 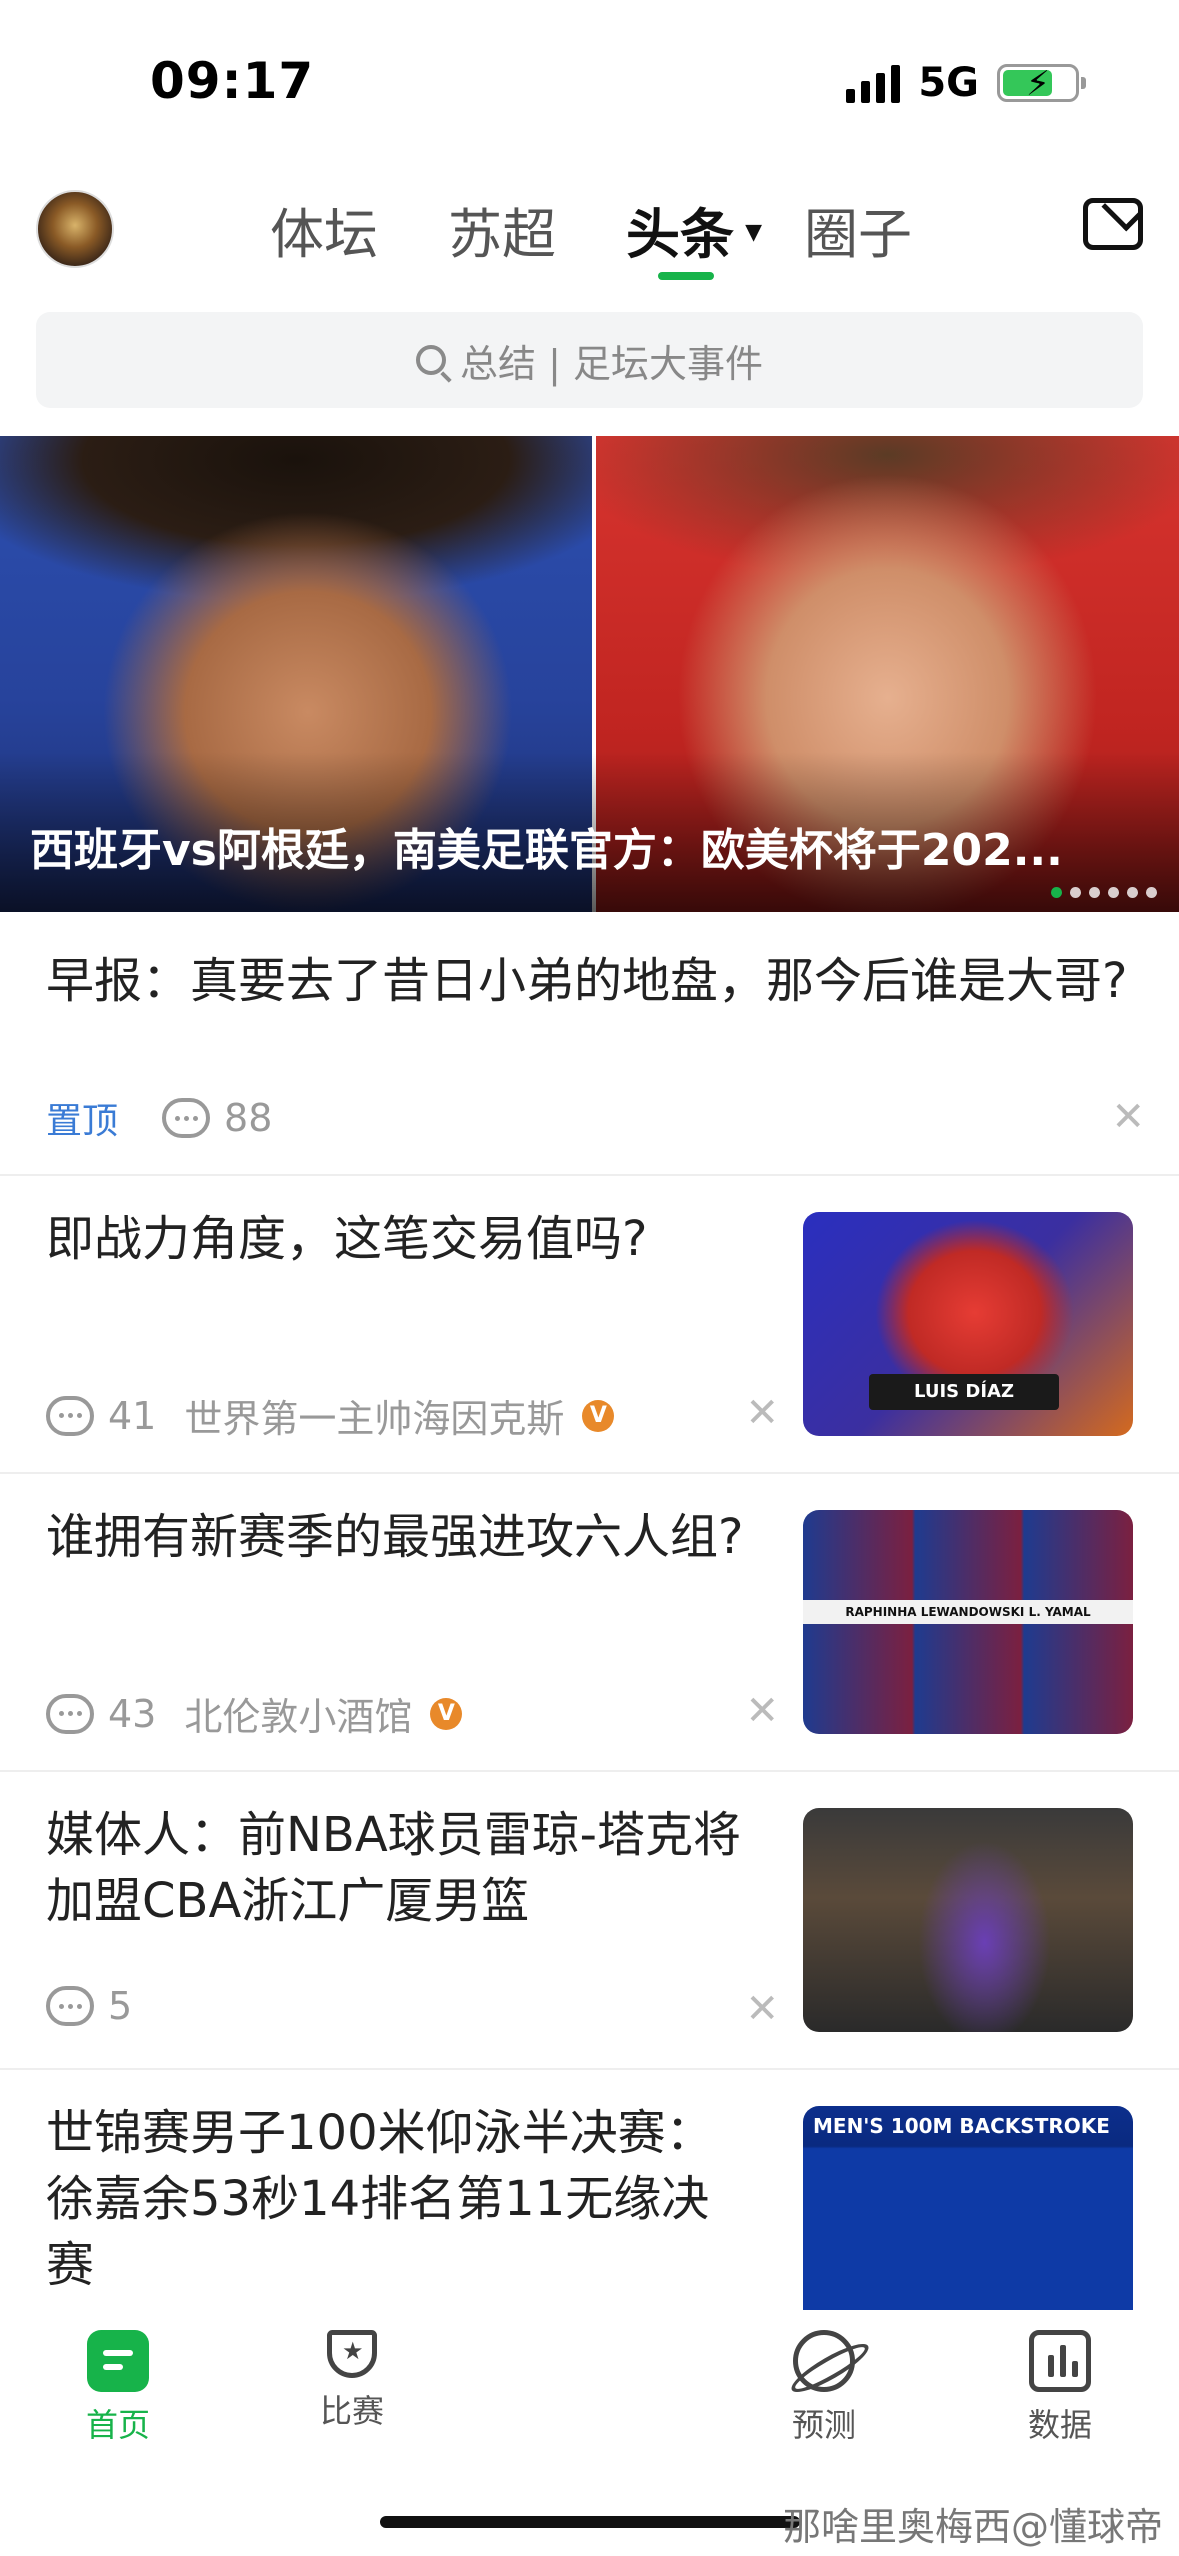 I want to click on status-time: 09:17, so click(x=232, y=81).